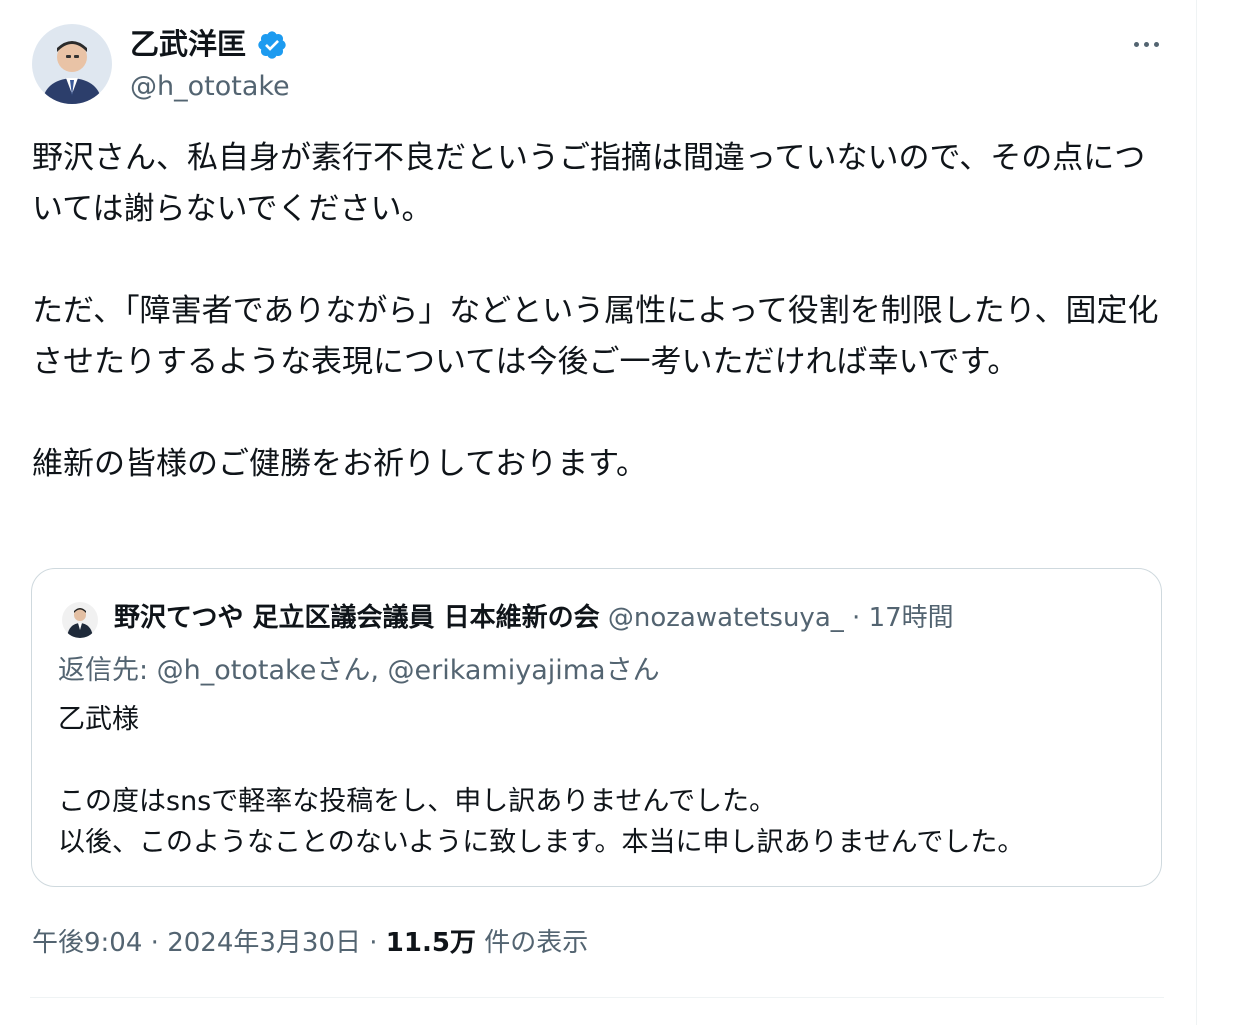 The image size is (1236, 1025). What do you see at coordinates (98, 719) in the screenshot?
I see `quoted-line: 乙武様` at bounding box center [98, 719].